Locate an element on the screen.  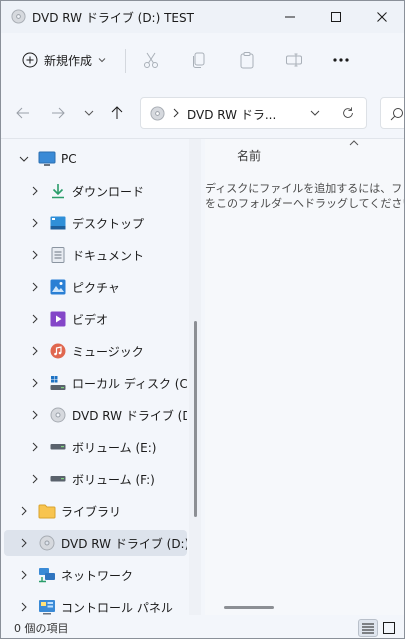
control-panel-icon is located at coordinates (47, 606).